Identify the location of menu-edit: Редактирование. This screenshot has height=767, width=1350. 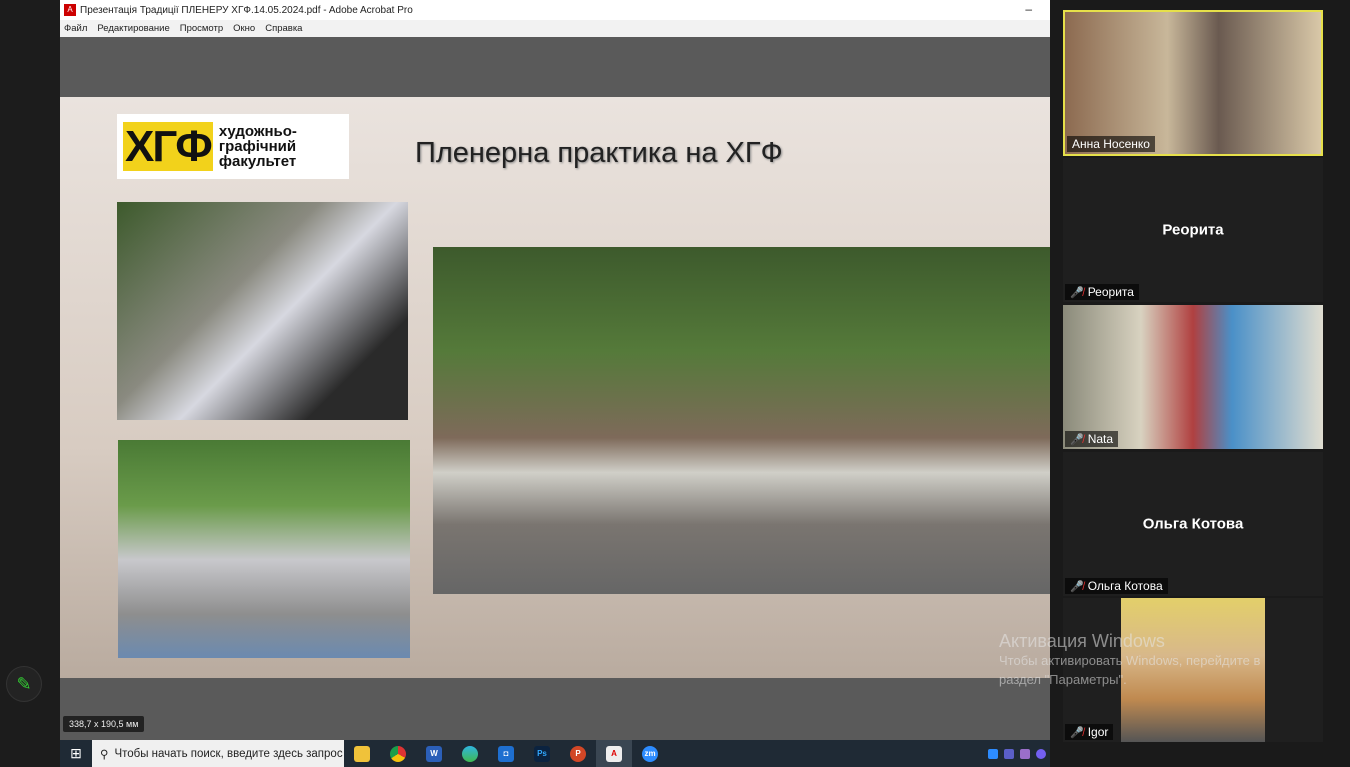
(133, 28).